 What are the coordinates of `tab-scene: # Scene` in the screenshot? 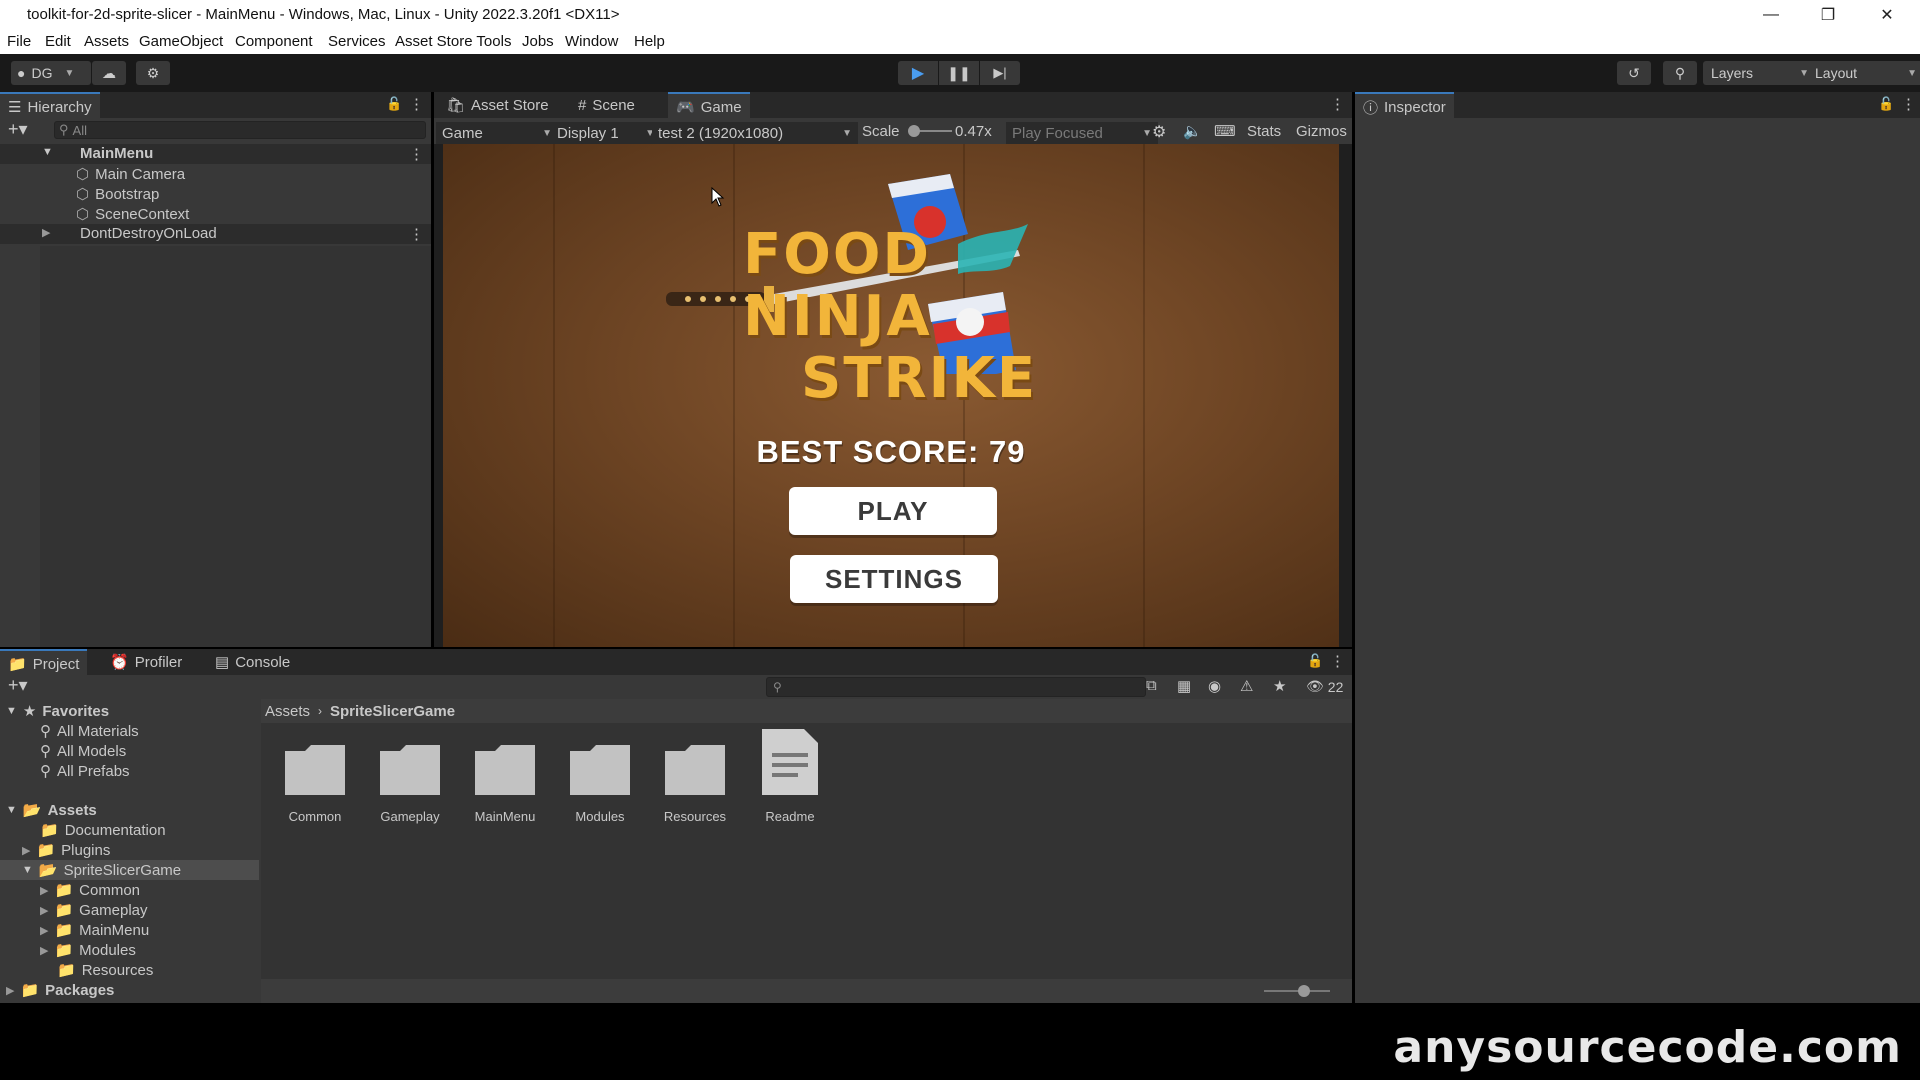 It's located at (606, 105).